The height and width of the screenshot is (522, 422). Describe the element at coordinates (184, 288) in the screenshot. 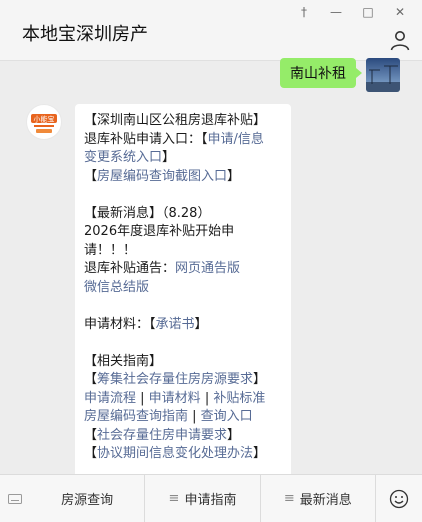

I see `message-line: 微信总结版` at that location.